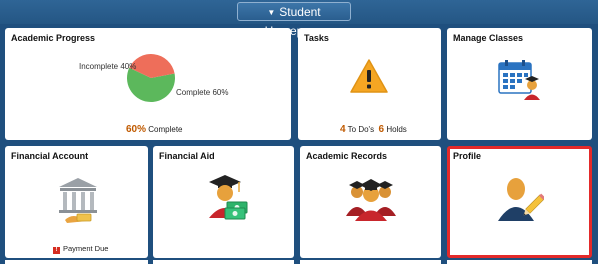  I want to click on tile-title: Academic Progress, so click(53, 38).